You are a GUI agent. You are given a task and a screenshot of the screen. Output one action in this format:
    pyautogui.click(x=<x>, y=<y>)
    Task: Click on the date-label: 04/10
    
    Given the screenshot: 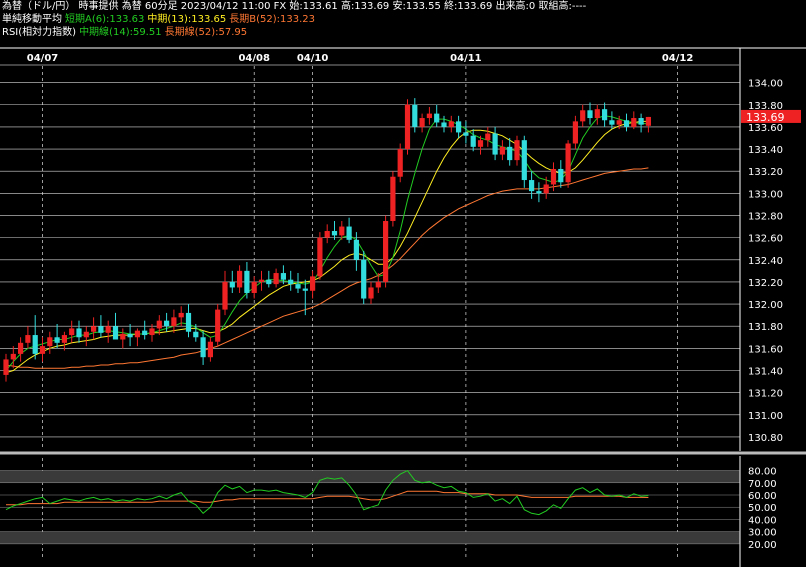 What is the action you would take?
    pyautogui.click(x=313, y=58)
    